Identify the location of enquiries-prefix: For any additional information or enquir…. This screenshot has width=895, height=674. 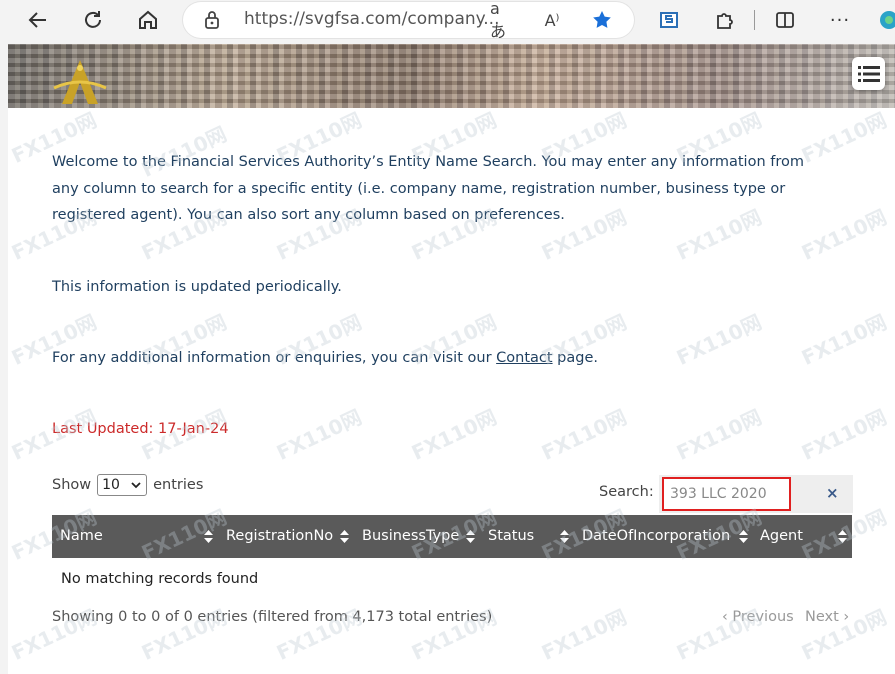
(274, 358).